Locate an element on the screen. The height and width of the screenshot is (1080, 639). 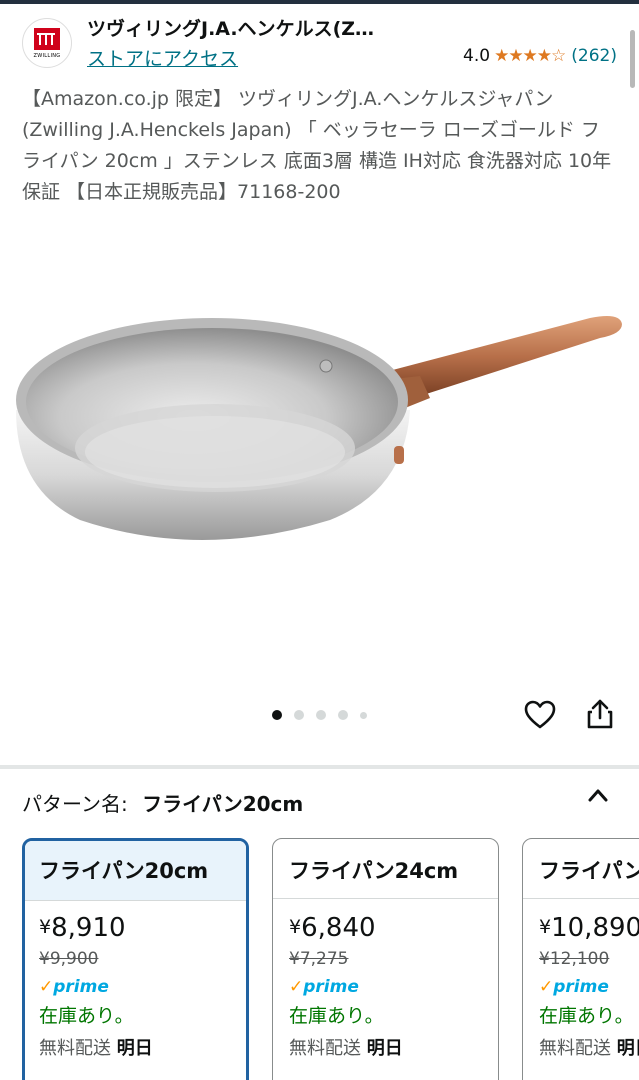
pattern-label: パターン名: is located at coordinates (75, 804).